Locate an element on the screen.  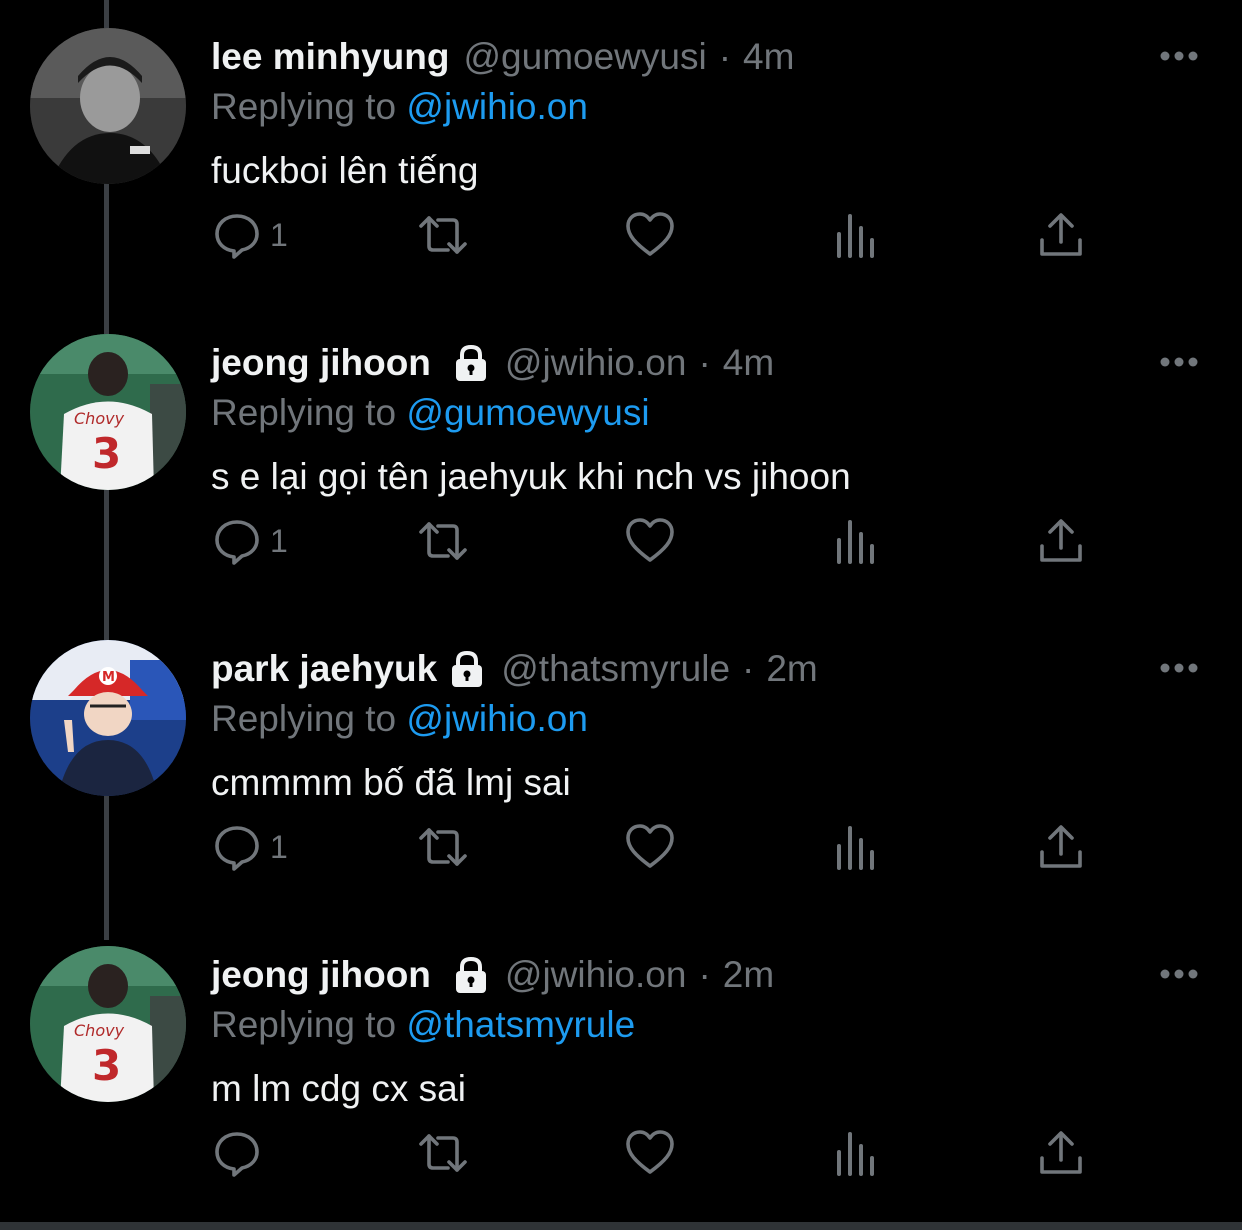
tweet-text: m lm cdg cx sai is located at coordinates (338, 1088).